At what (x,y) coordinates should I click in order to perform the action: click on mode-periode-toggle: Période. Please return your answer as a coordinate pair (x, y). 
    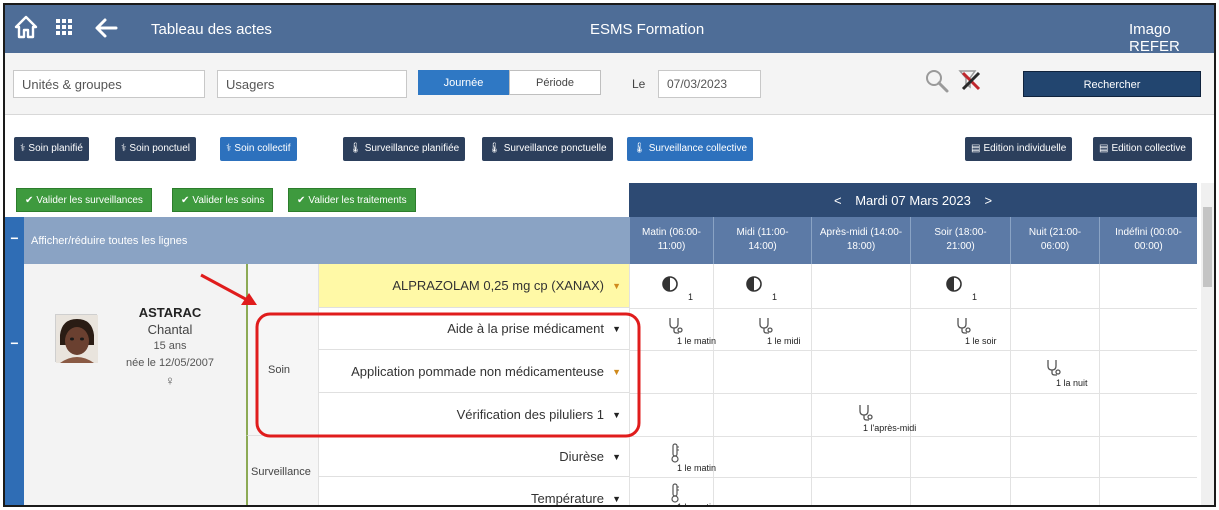
    Looking at the image, I should click on (555, 82).